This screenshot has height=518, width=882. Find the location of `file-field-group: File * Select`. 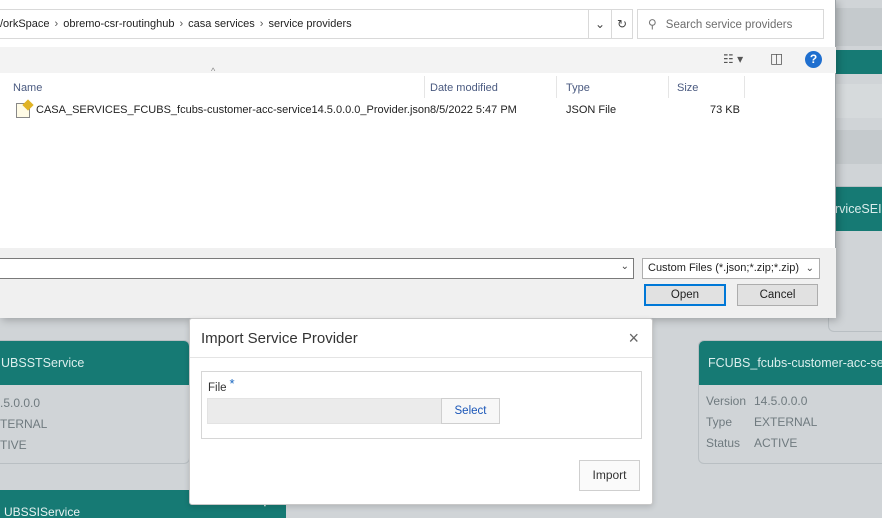

file-field-group: File * Select is located at coordinates (421, 405).